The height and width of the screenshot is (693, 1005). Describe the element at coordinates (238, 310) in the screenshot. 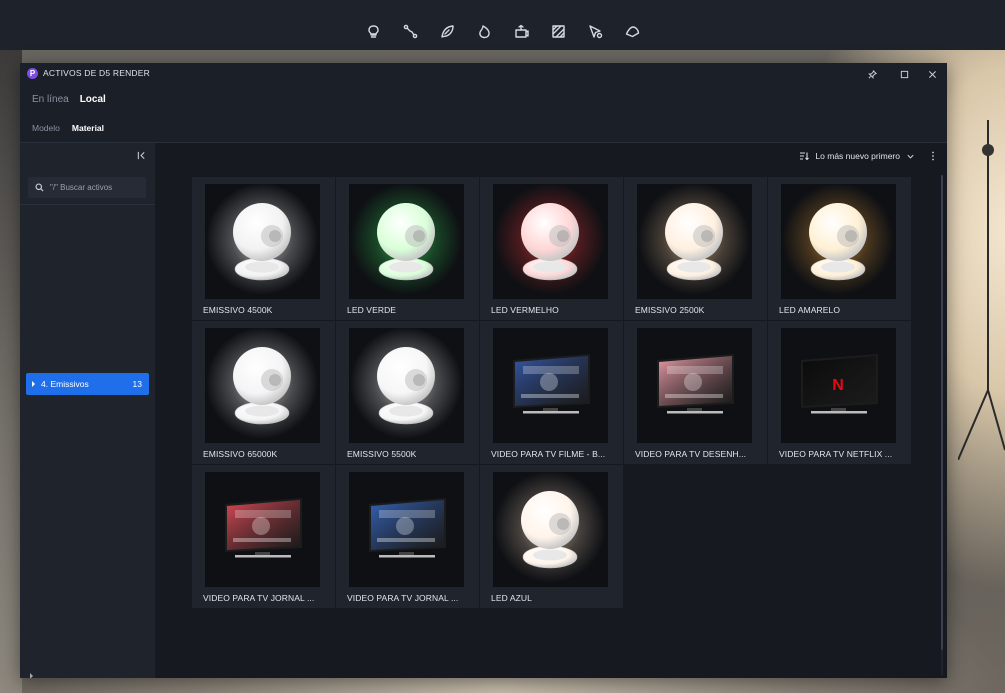

I see `asset-label: EMISSIVO 4500K` at that location.